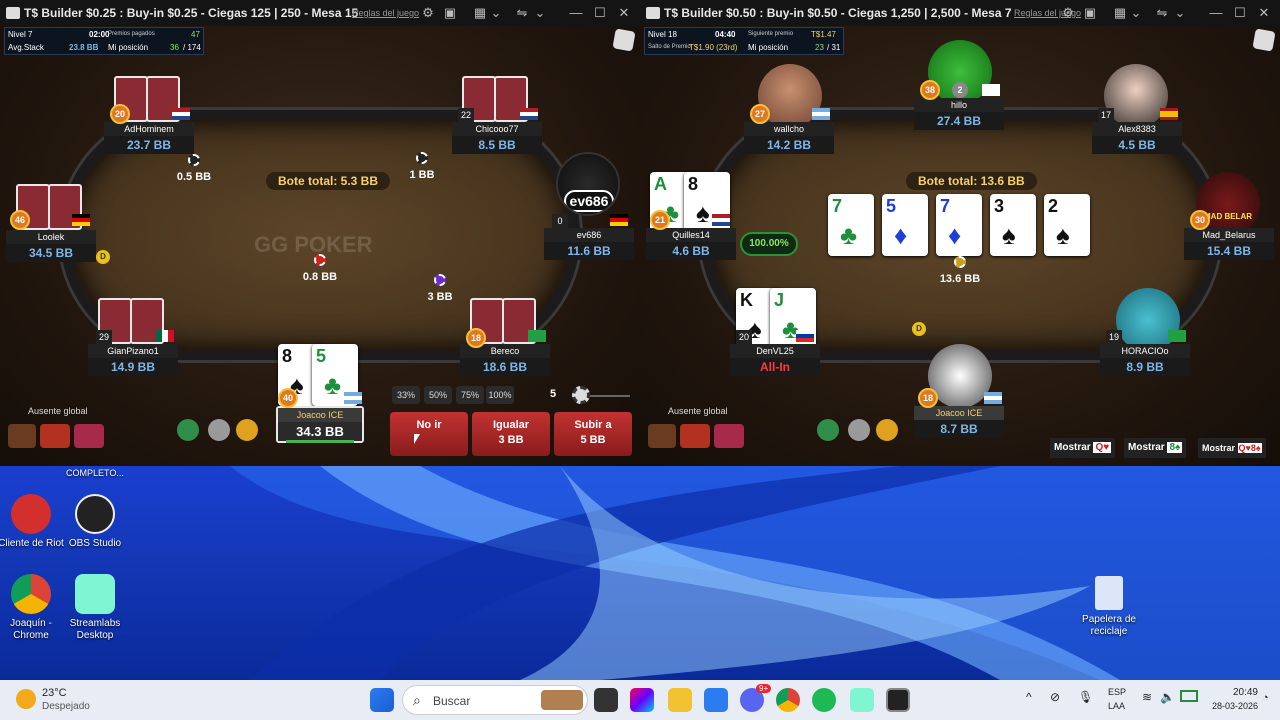 The width and height of the screenshot is (1280, 720). What do you see at coordinates (960, 90) in the screenshot?
I see `bounty-badge: 2` at bounding box center [960, 90].